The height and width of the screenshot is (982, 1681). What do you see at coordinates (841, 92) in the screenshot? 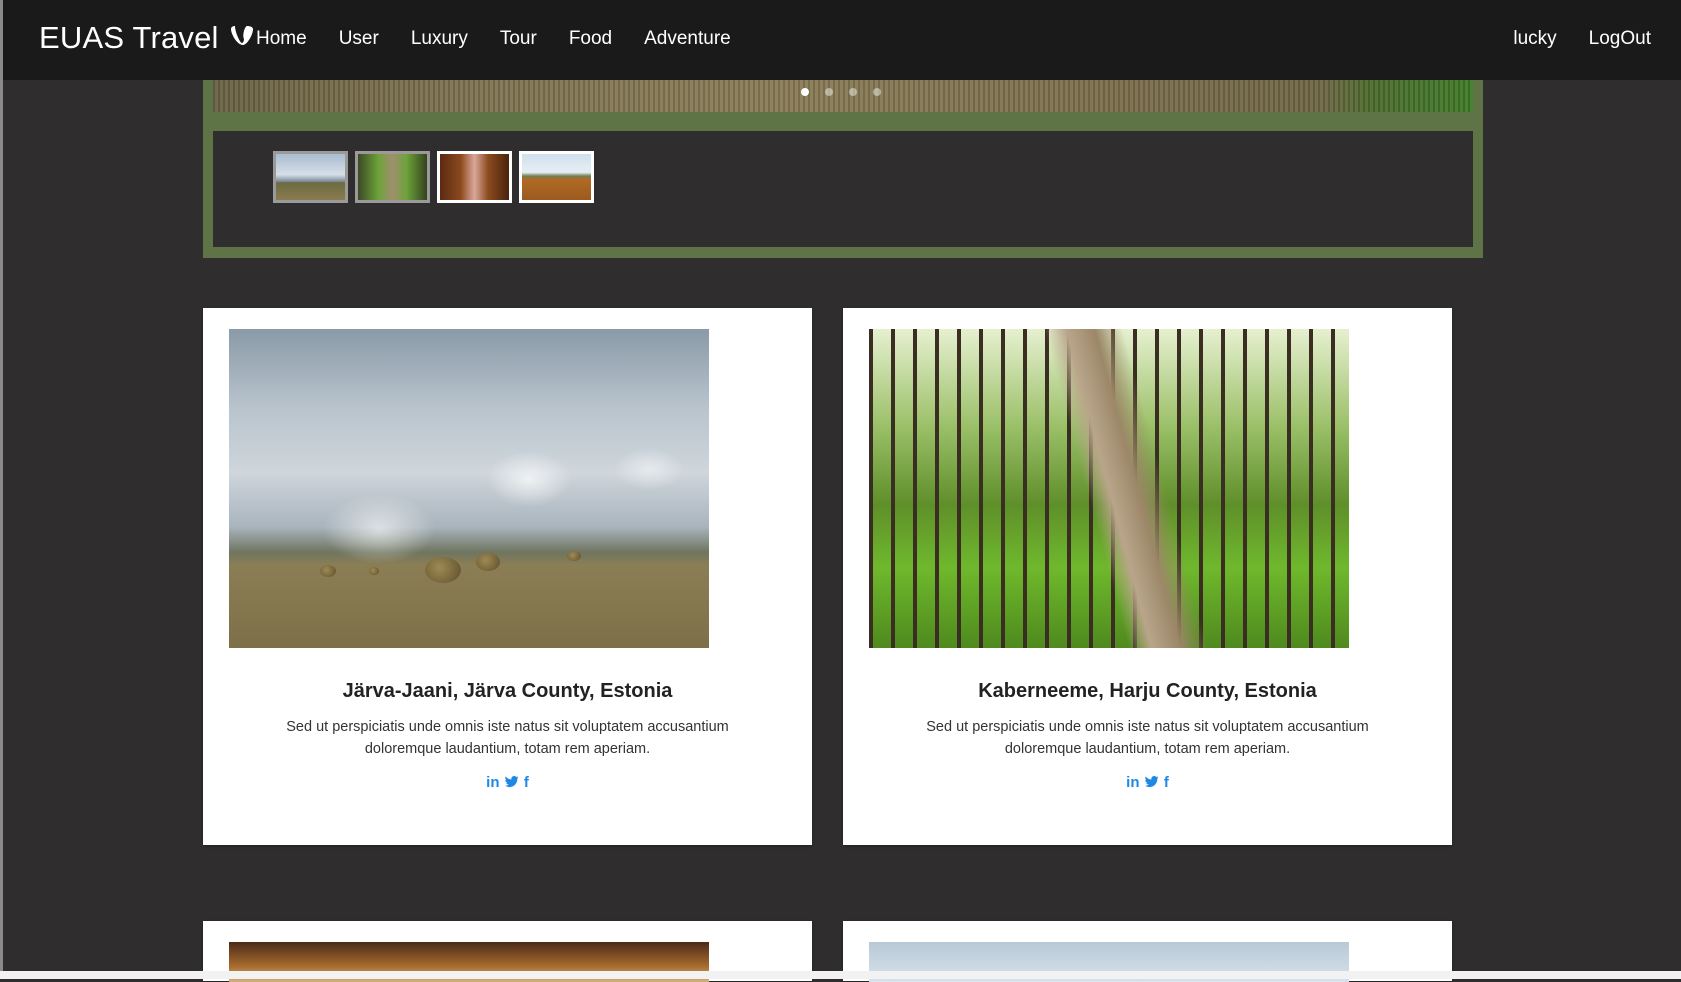
I see `carousel-indicators` at bounding box center [841, 92].